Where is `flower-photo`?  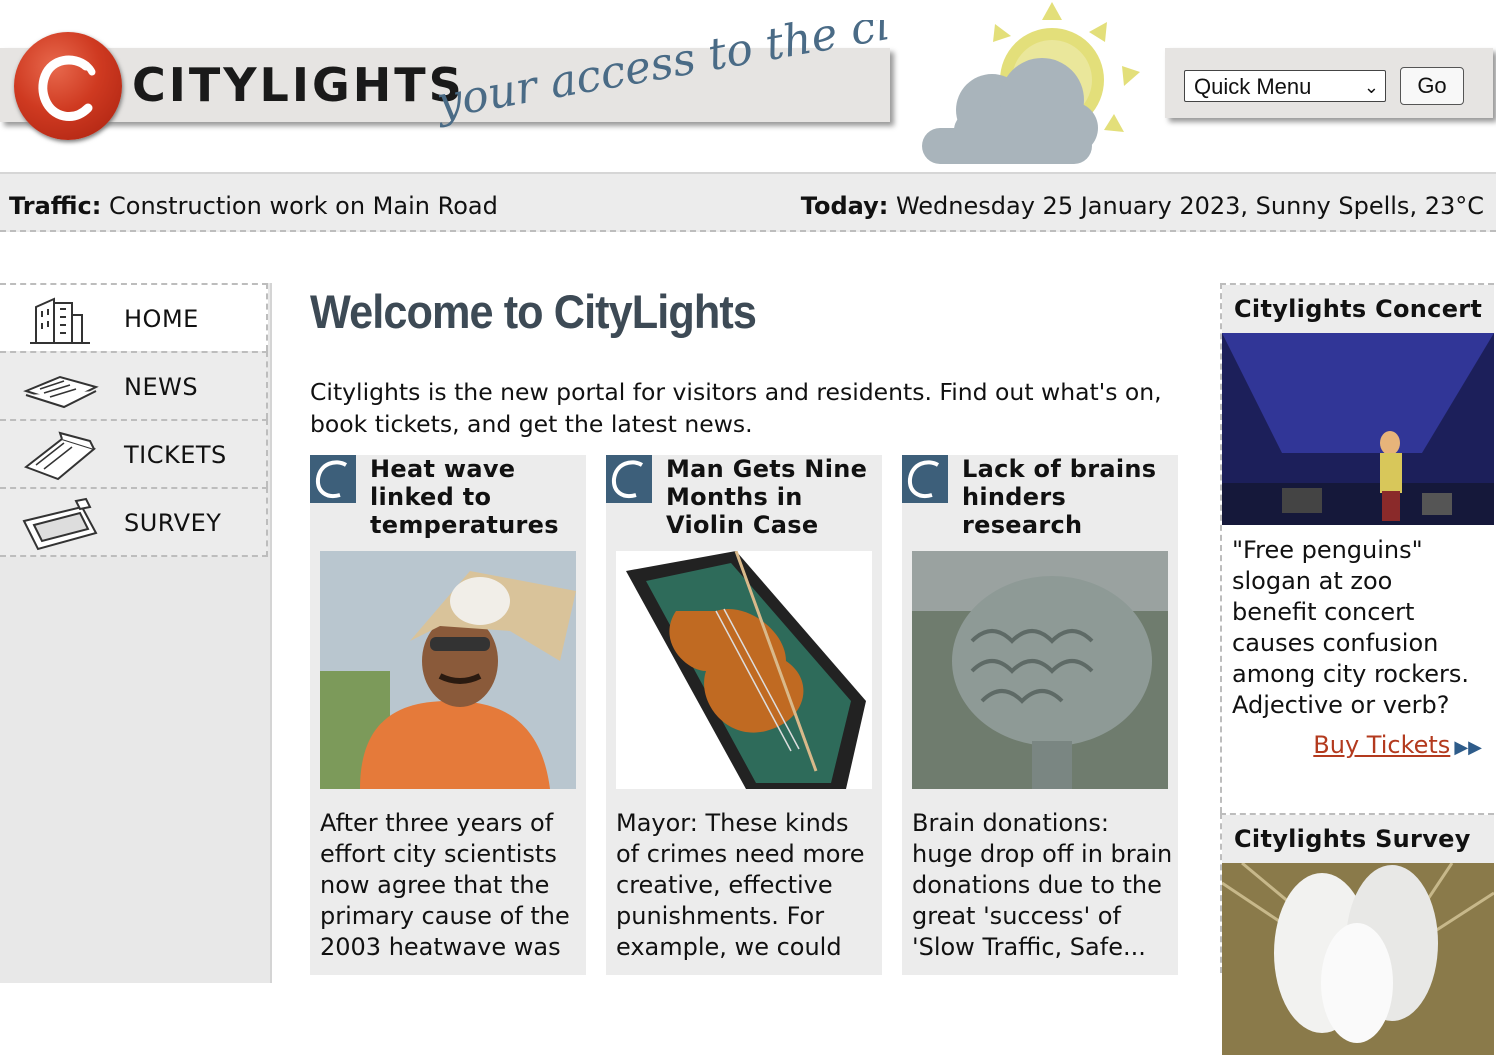
flower-photo is located at coordinates (1358, 958).